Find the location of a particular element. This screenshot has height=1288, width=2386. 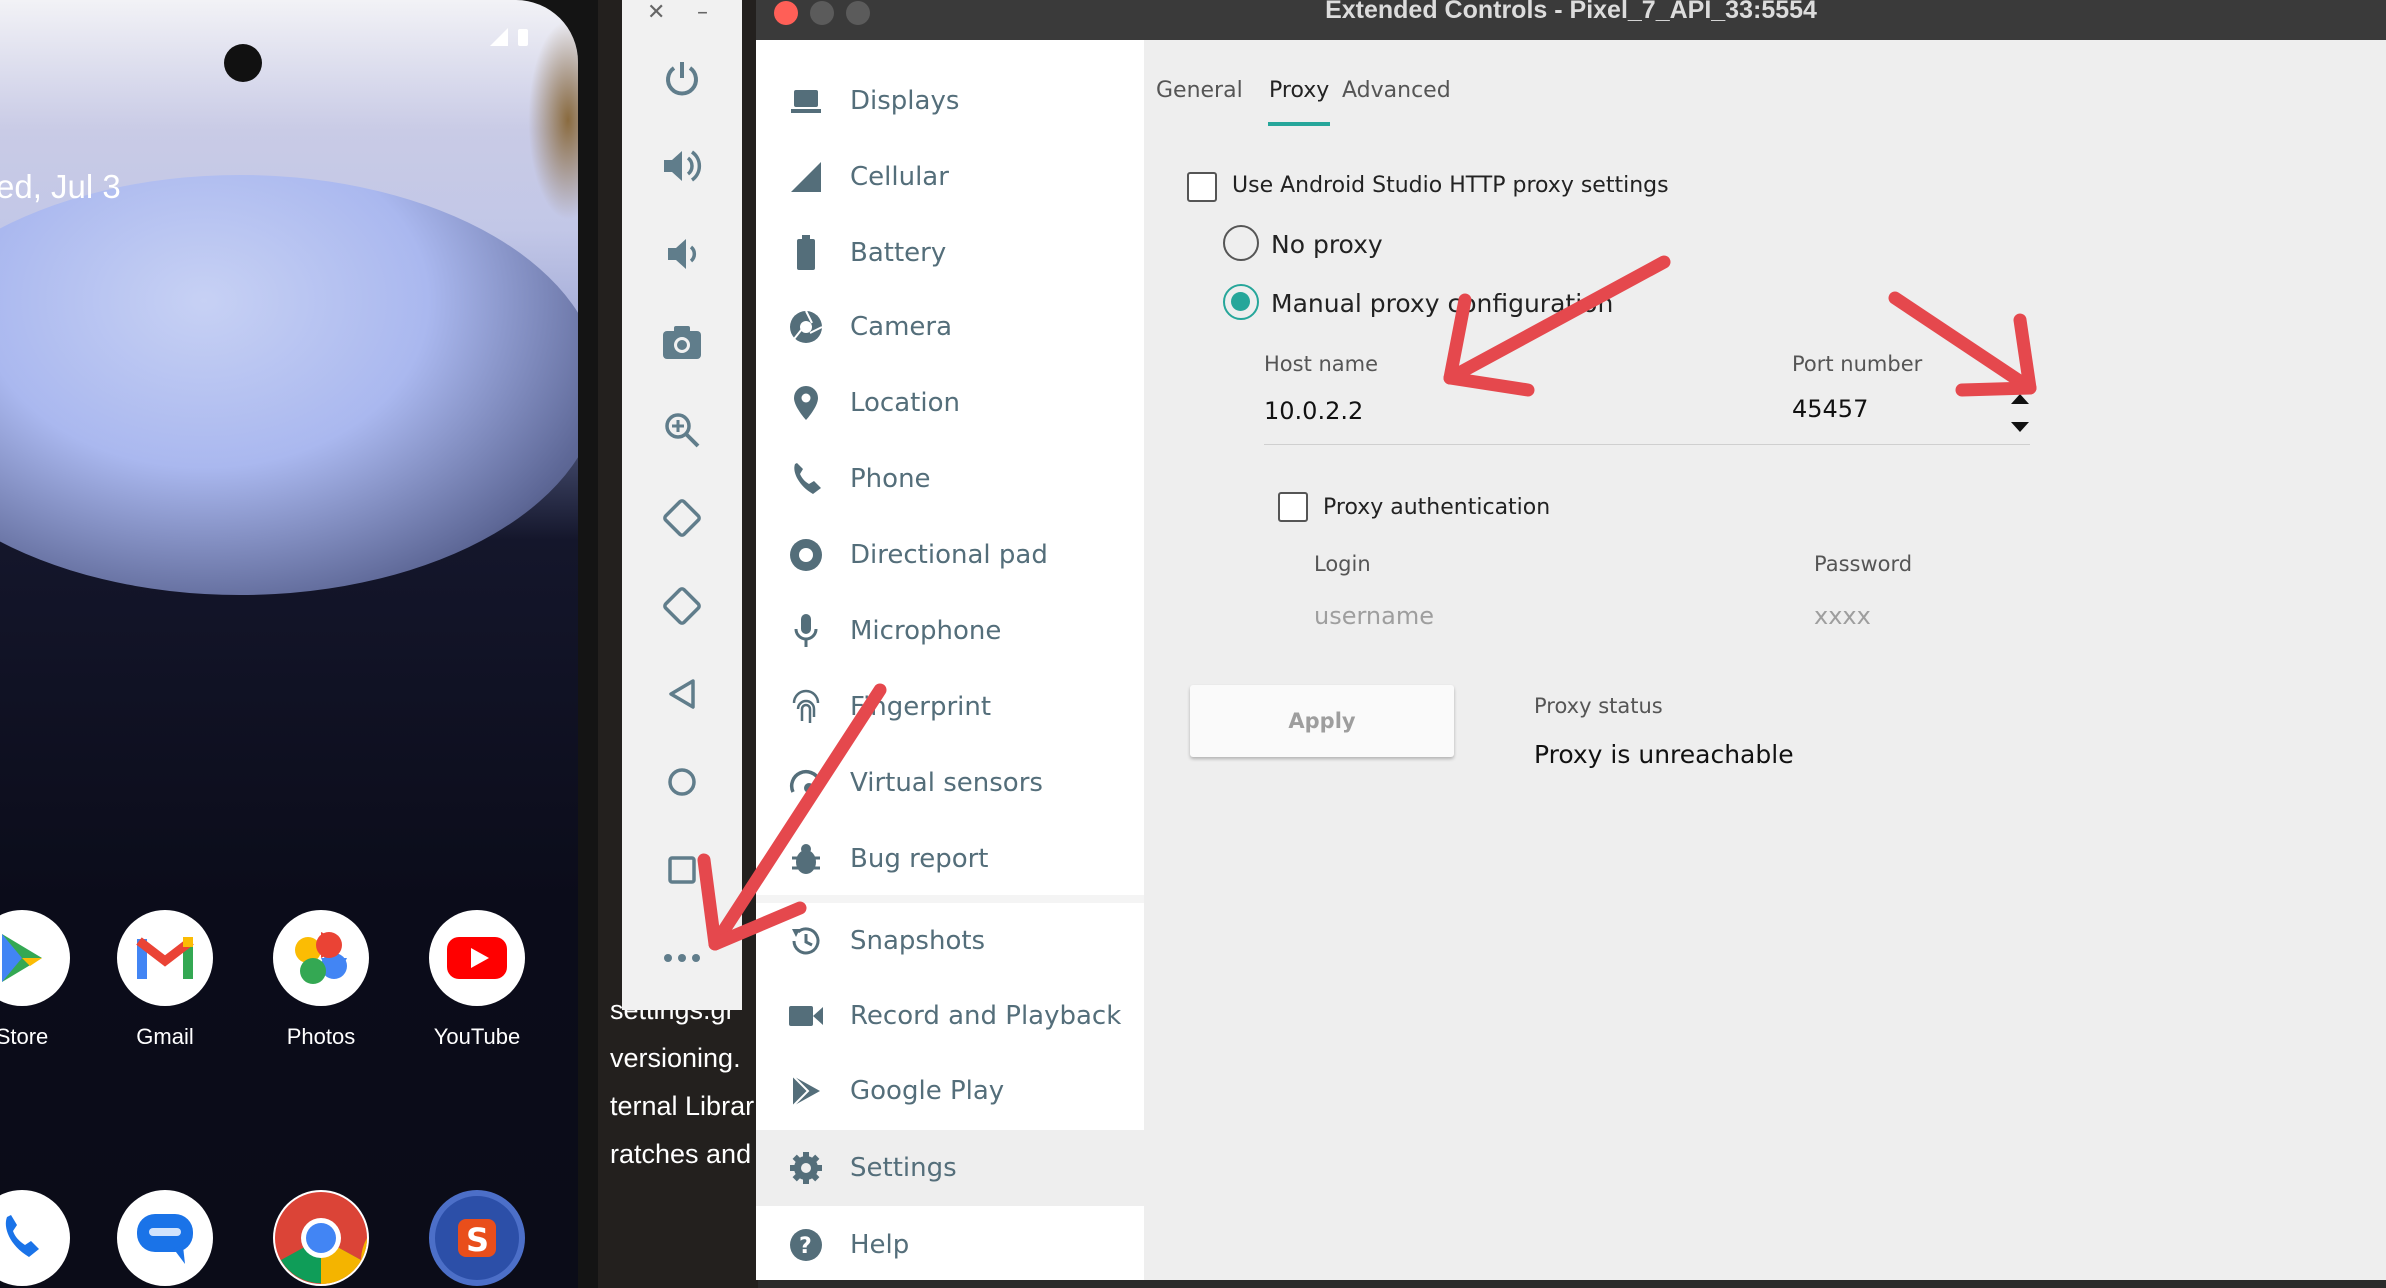

overview-icon is located at coordinates (682, 870).